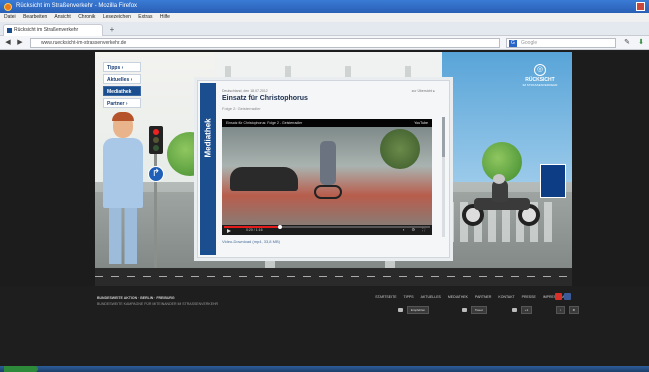 Image resolution: width=649 pixels, height=372 pixels. Describe the element at coordinates (443, 177) in the screenshot. I see `billboard-scrollbar` at that location.